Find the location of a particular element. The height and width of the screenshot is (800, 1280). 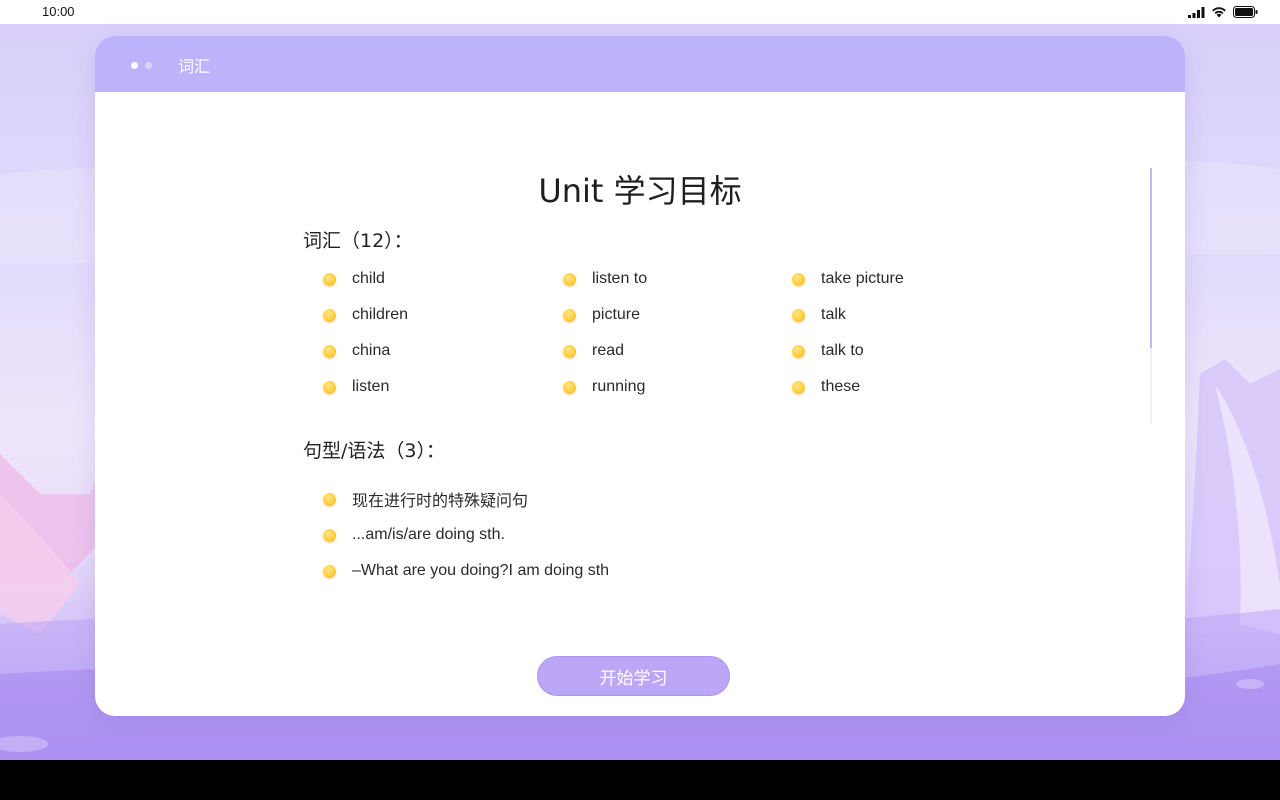

bottom-bezel is located at coordinates (640, 780).